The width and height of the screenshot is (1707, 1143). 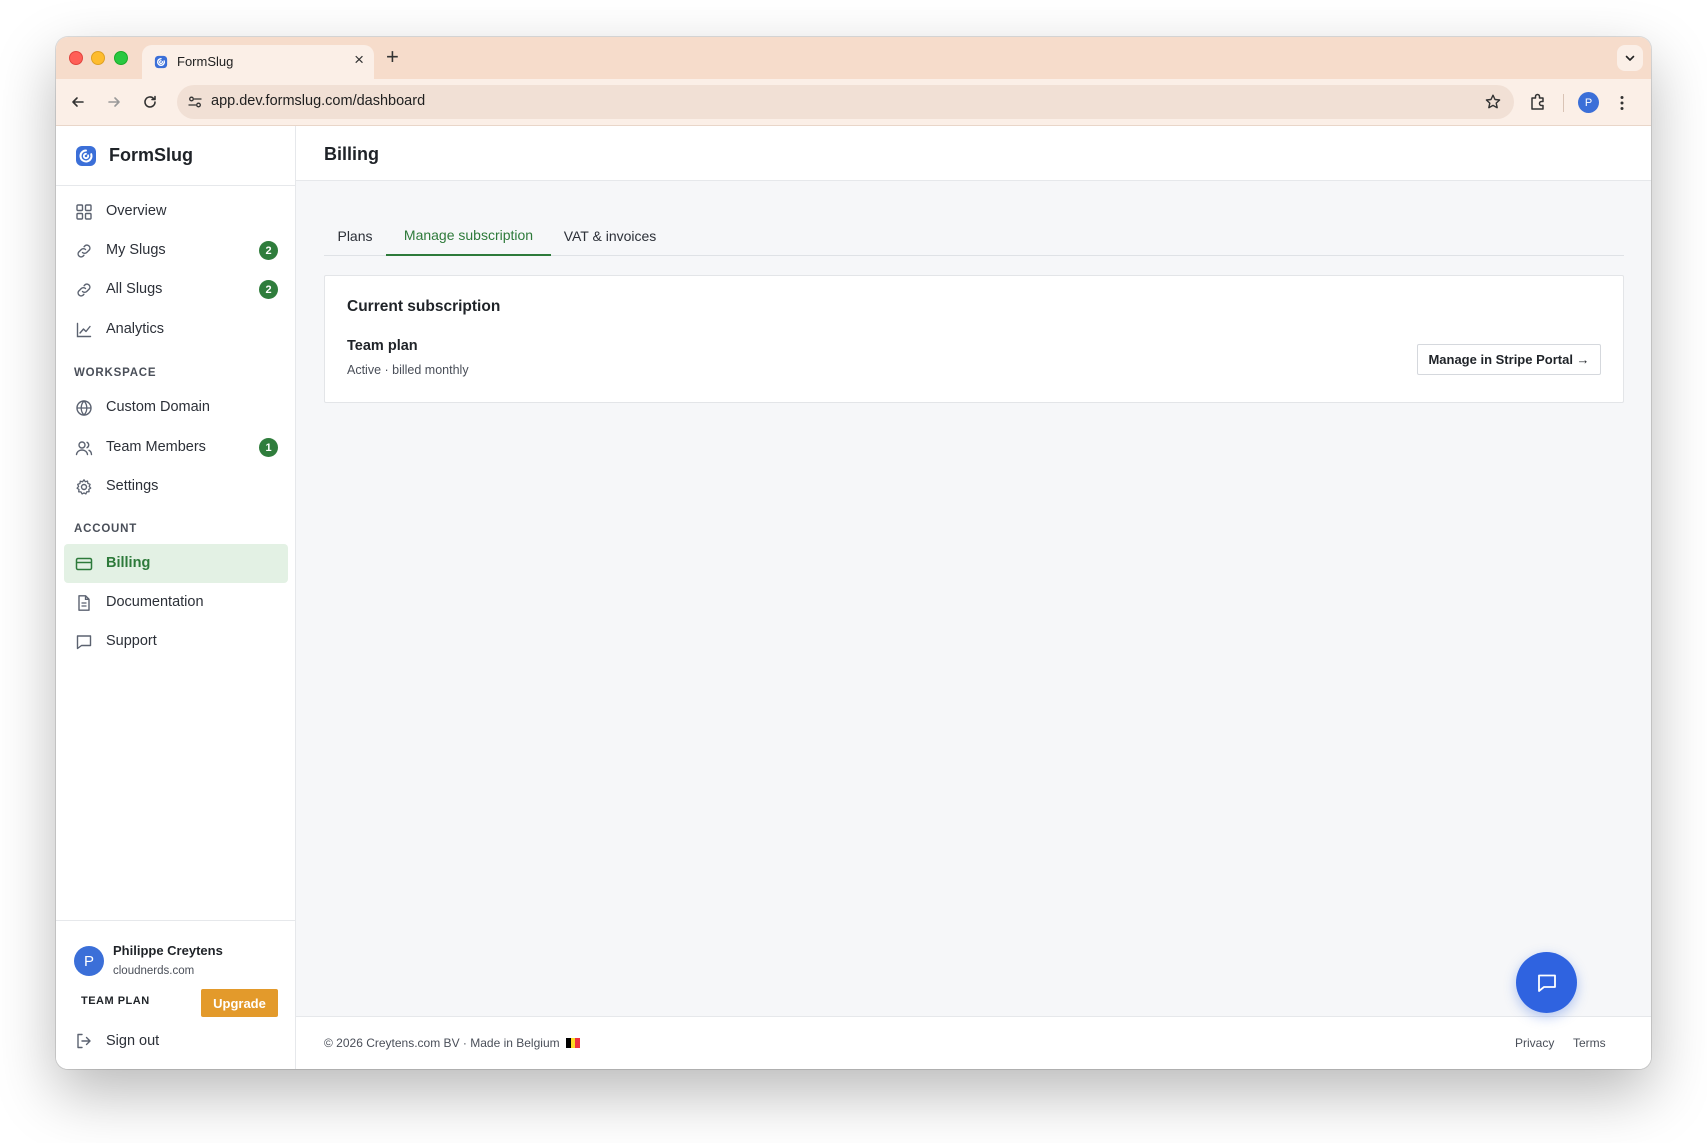 I want to click on maximize-window-button, so click(x=121, y=58).